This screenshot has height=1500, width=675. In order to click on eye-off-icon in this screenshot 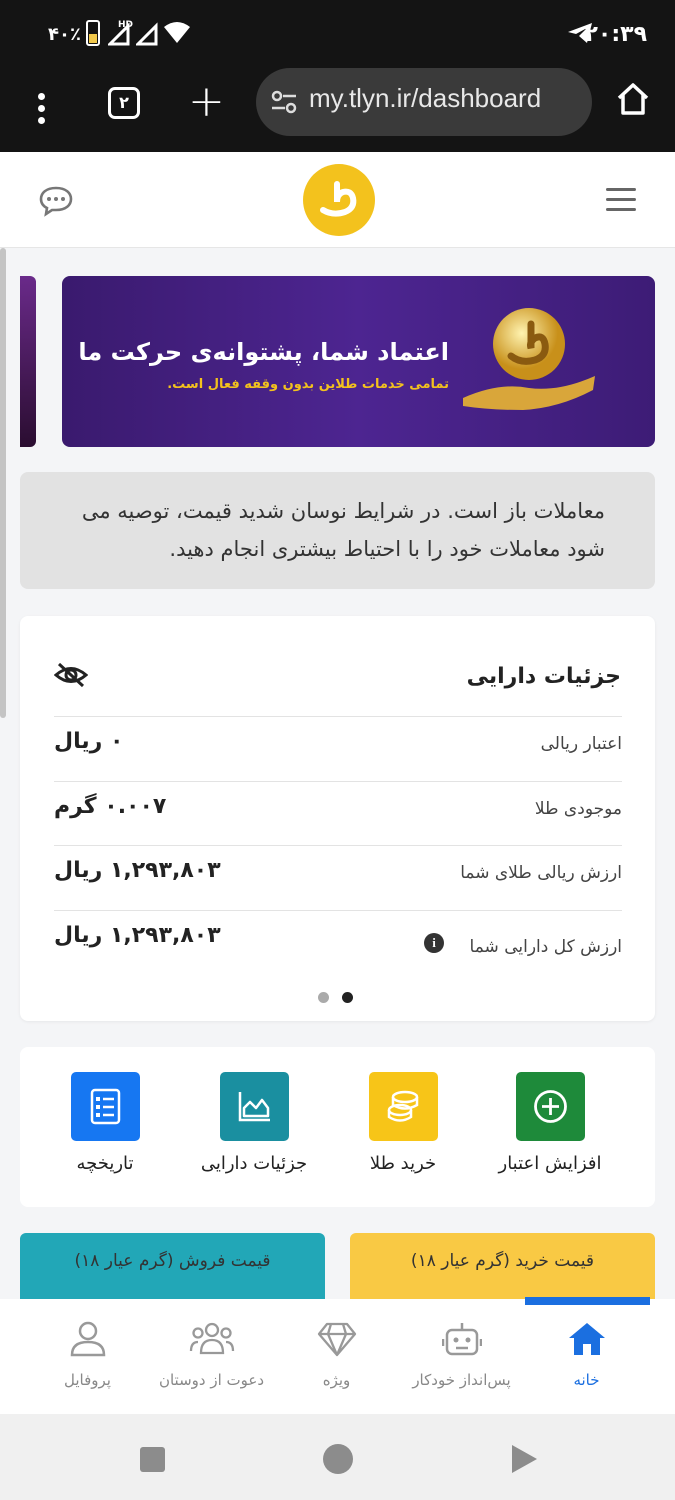, I will do `click(71, 677)`.